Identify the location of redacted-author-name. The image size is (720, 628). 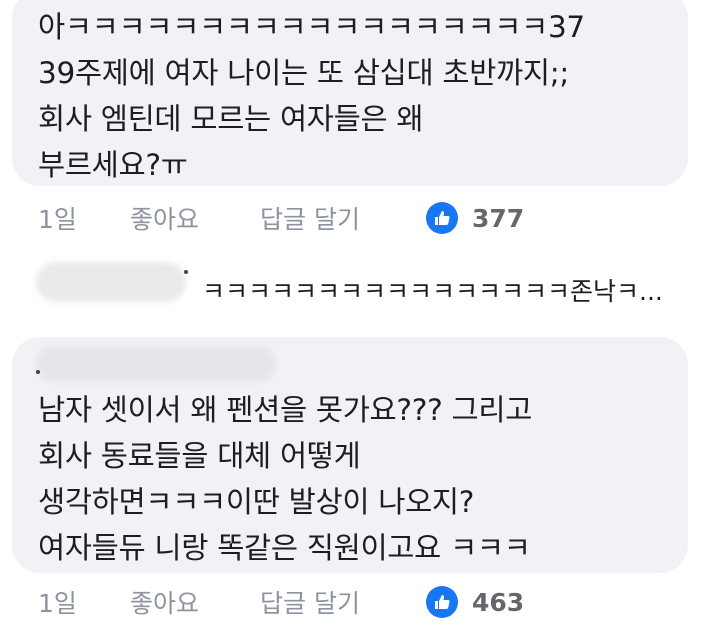
(156, 364).